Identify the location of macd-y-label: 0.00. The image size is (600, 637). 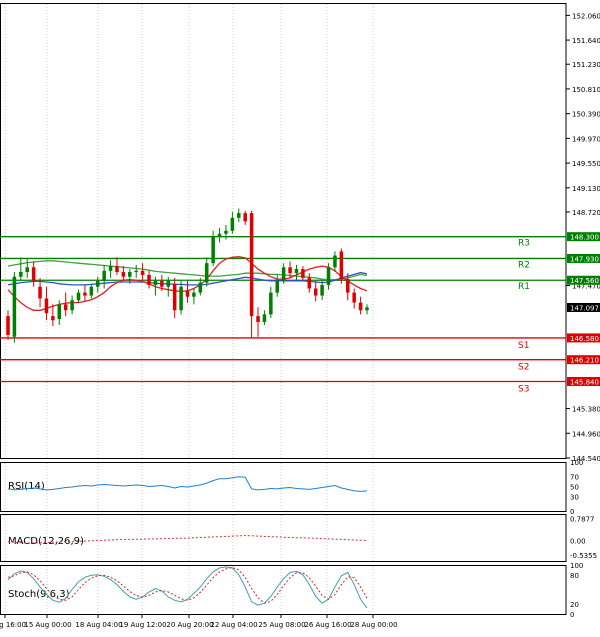
(578, 541).